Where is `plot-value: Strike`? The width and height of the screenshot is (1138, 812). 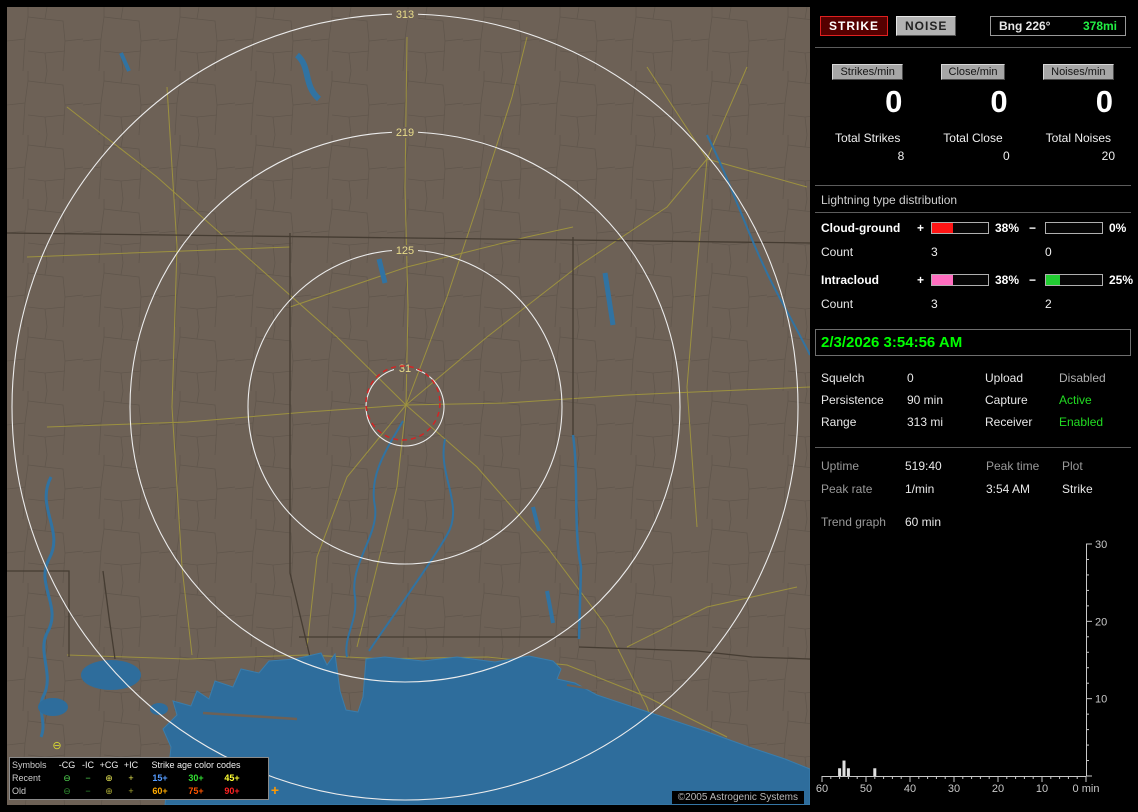 plot-value: Strike is located at coordinates (1077, 489).